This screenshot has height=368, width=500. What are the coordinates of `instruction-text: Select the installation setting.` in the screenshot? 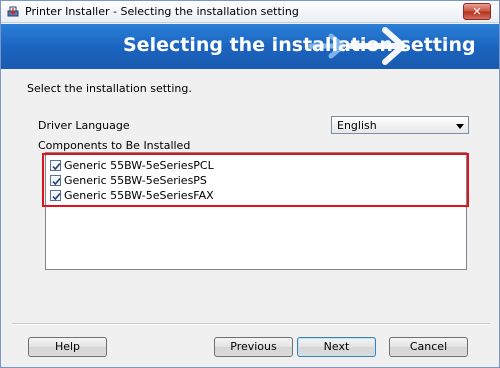 It's located at (109, 88).